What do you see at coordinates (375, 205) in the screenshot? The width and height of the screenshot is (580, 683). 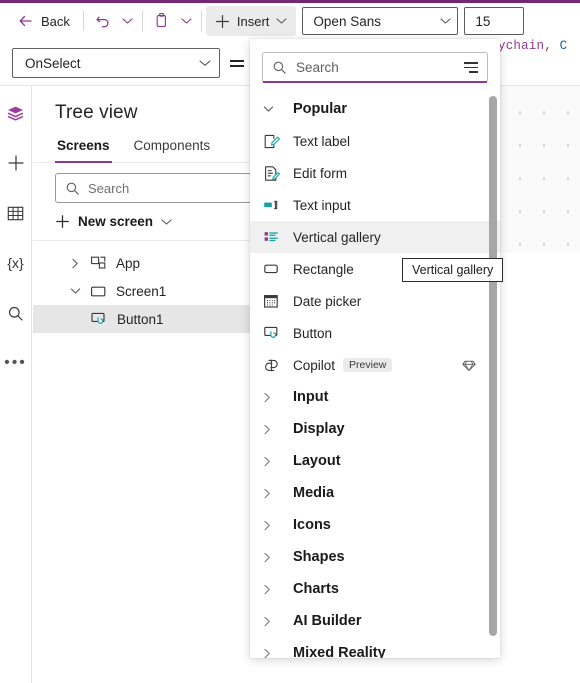 I see `insert-item-text-input: Text input` at bounding box center [375, 205].